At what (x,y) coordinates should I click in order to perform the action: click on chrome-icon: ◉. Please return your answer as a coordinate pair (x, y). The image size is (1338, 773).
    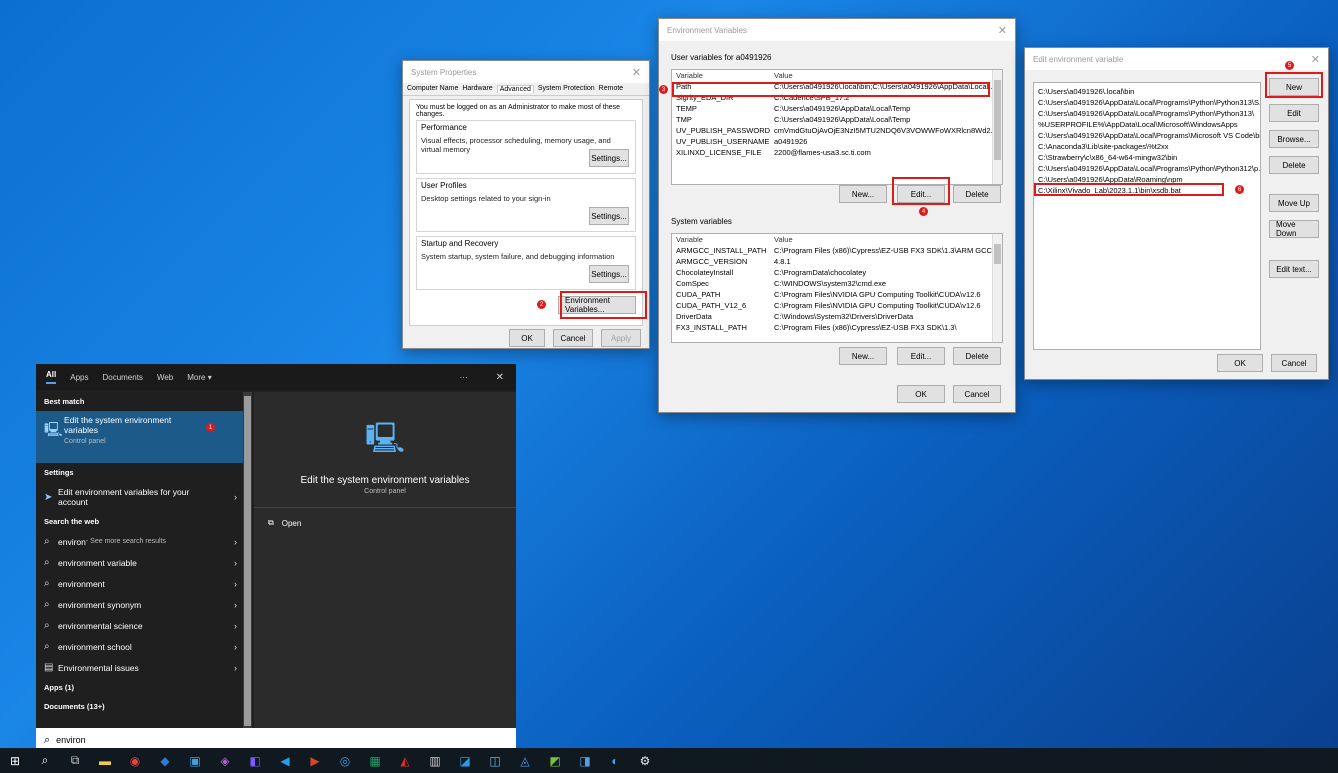
    Looking at the image, I should click on (135, 760).